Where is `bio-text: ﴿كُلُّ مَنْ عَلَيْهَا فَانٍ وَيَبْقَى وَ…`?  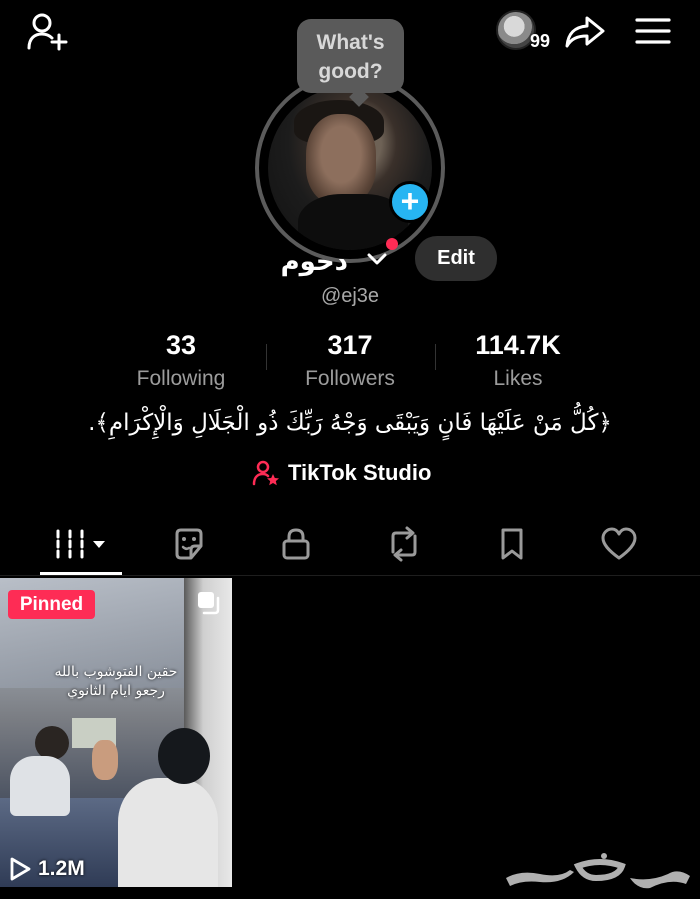
bio-text: ﴿كُلُّ مَنْ عَلَيْهَا فَانٍ وَيَبْقَى وَ… is located at coordinates (350, 423).